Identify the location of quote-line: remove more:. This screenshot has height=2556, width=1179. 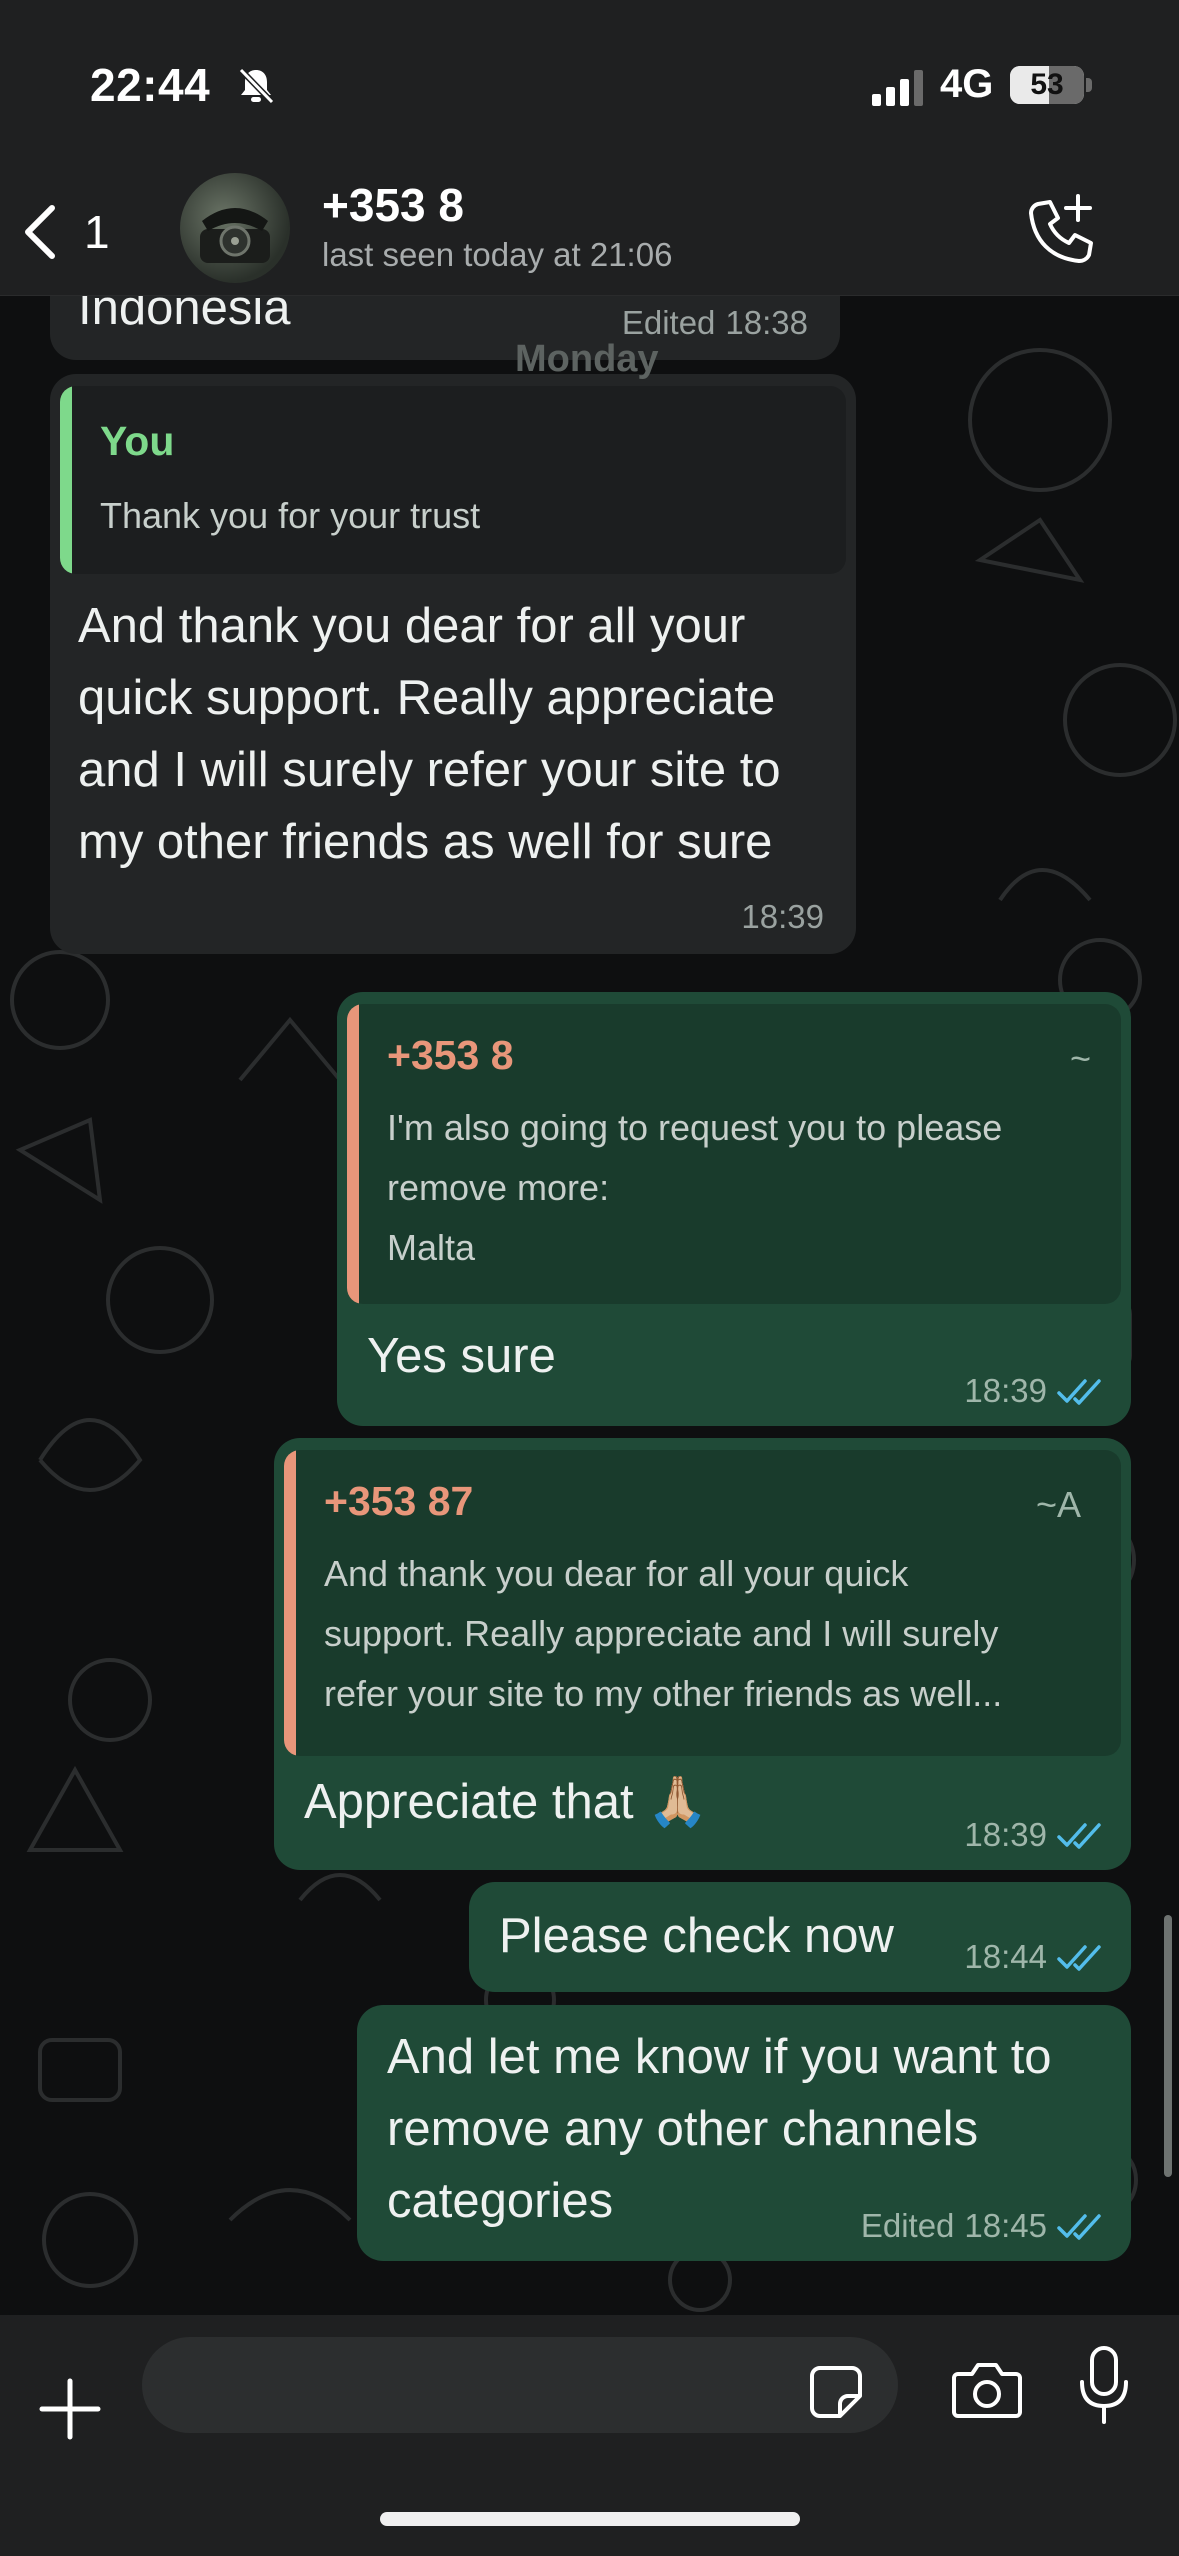
(498, 1187).